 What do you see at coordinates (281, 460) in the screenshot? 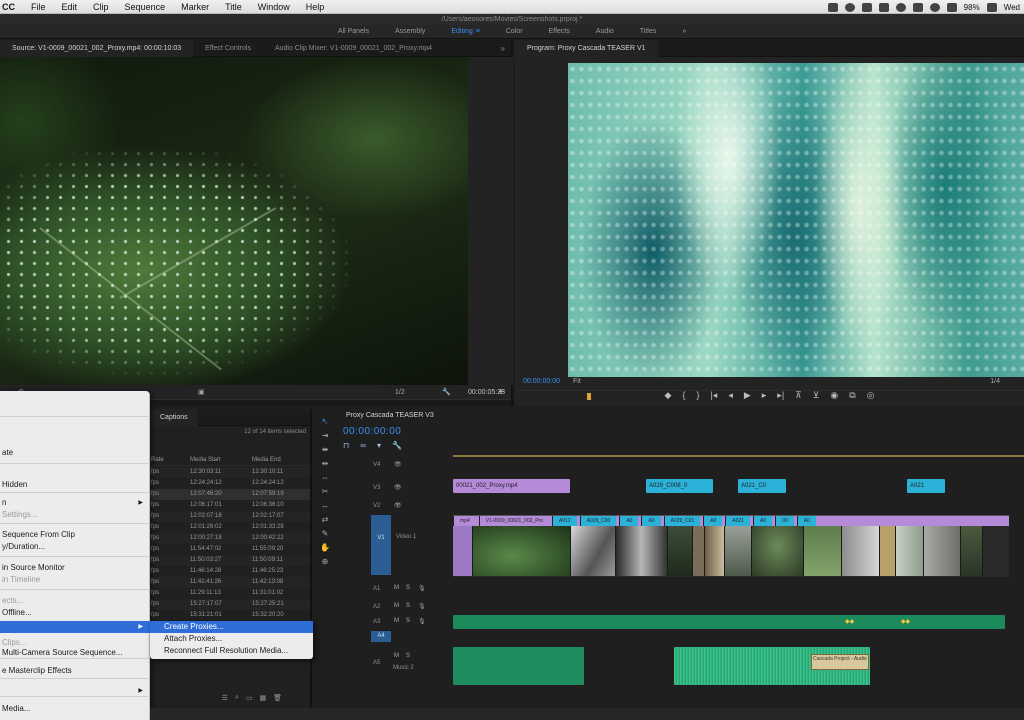
I see `col-media-end: Media End` at bounding box center [281, 460].